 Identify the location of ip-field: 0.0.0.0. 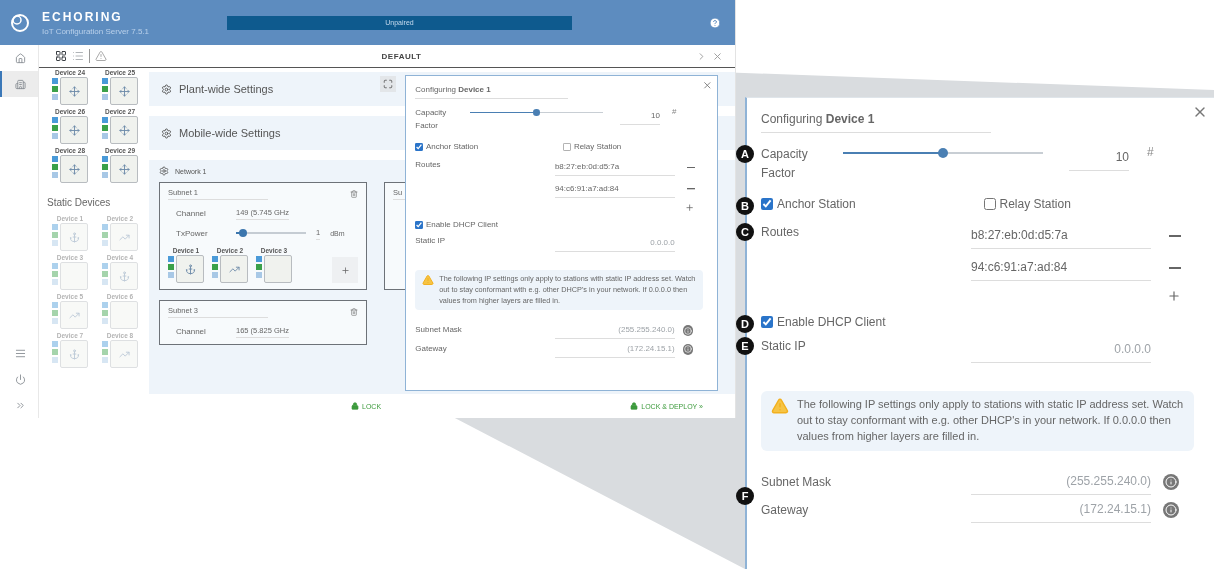
(1061, 350).